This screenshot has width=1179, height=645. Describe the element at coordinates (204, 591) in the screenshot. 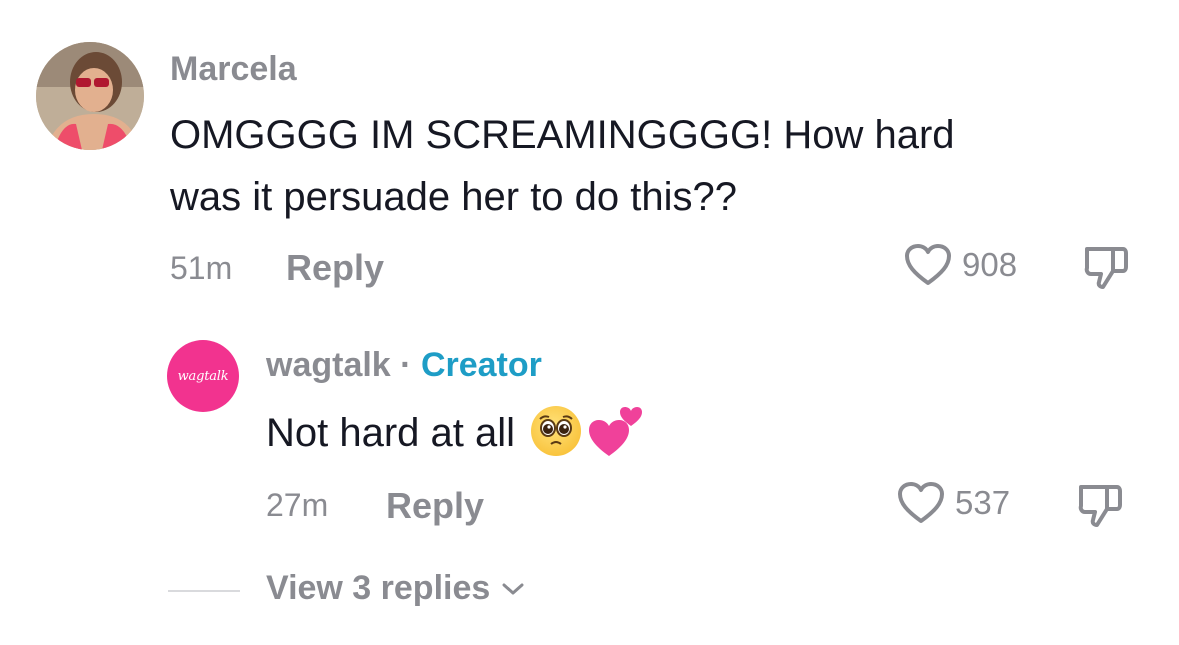

I see `divider` at that location.